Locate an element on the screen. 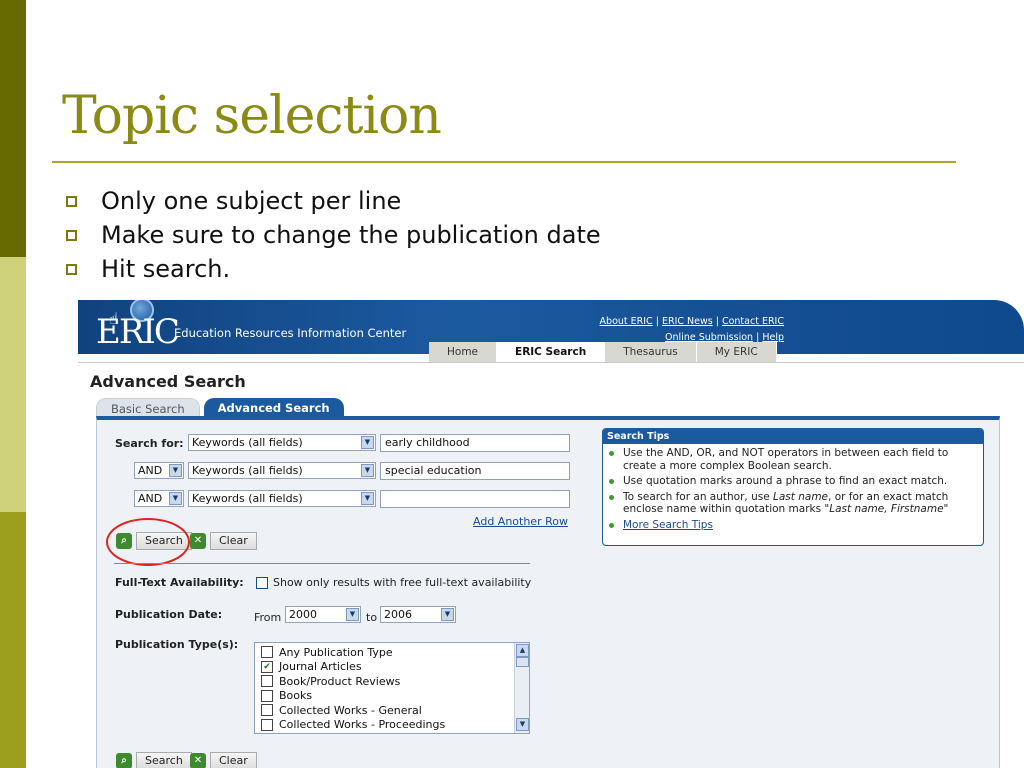 The image size is (1024, 768). tab-strip-line is located at coordinates (551, 362).